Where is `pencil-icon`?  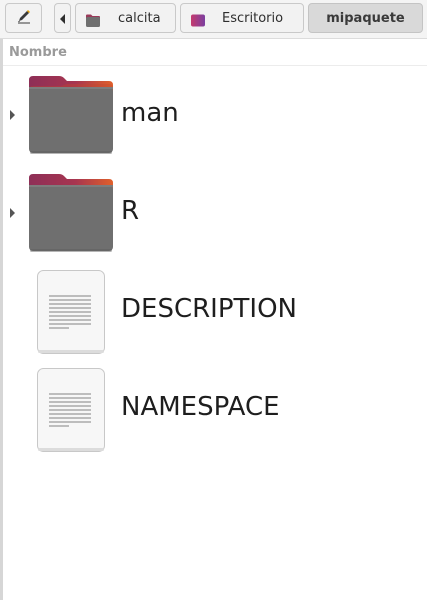 pencil-icon is located at coordinates (24, 18).